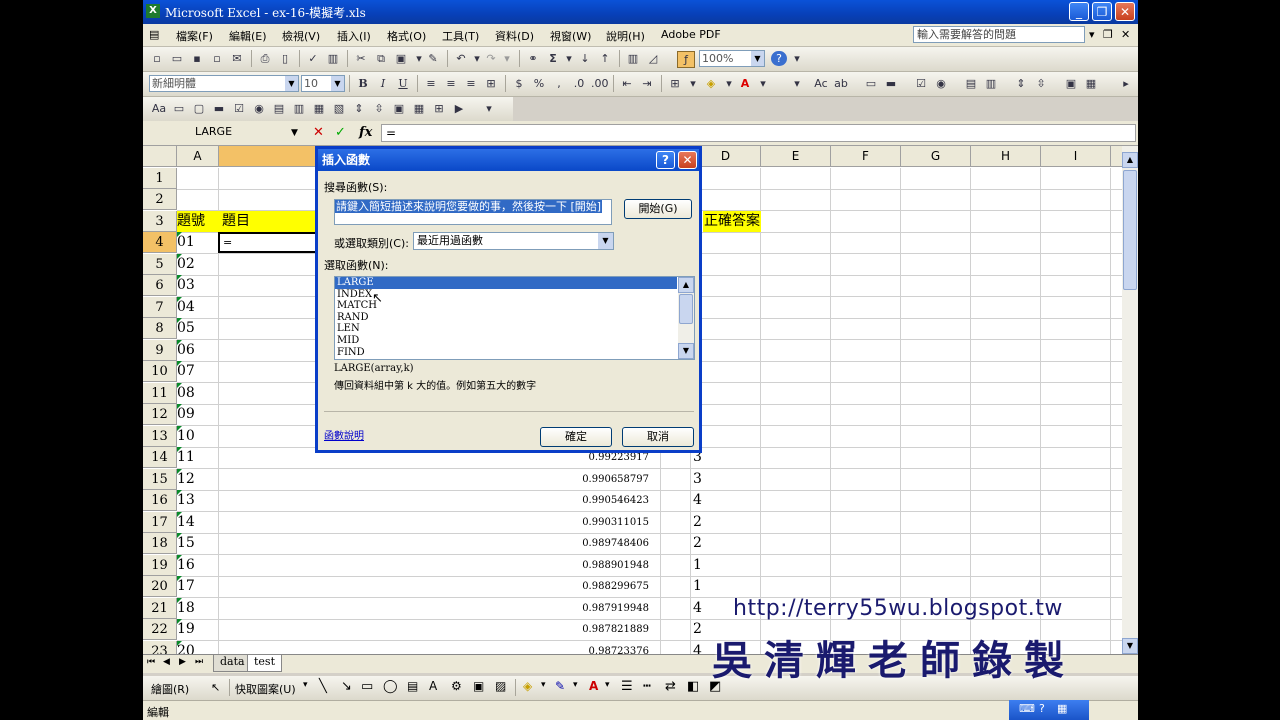 The width and height of the screenshot is (1280, 720). What do you see at coordinates (160, 500) in the screenshot?
I see `row-header: 16` at bounding box center [160, 500].